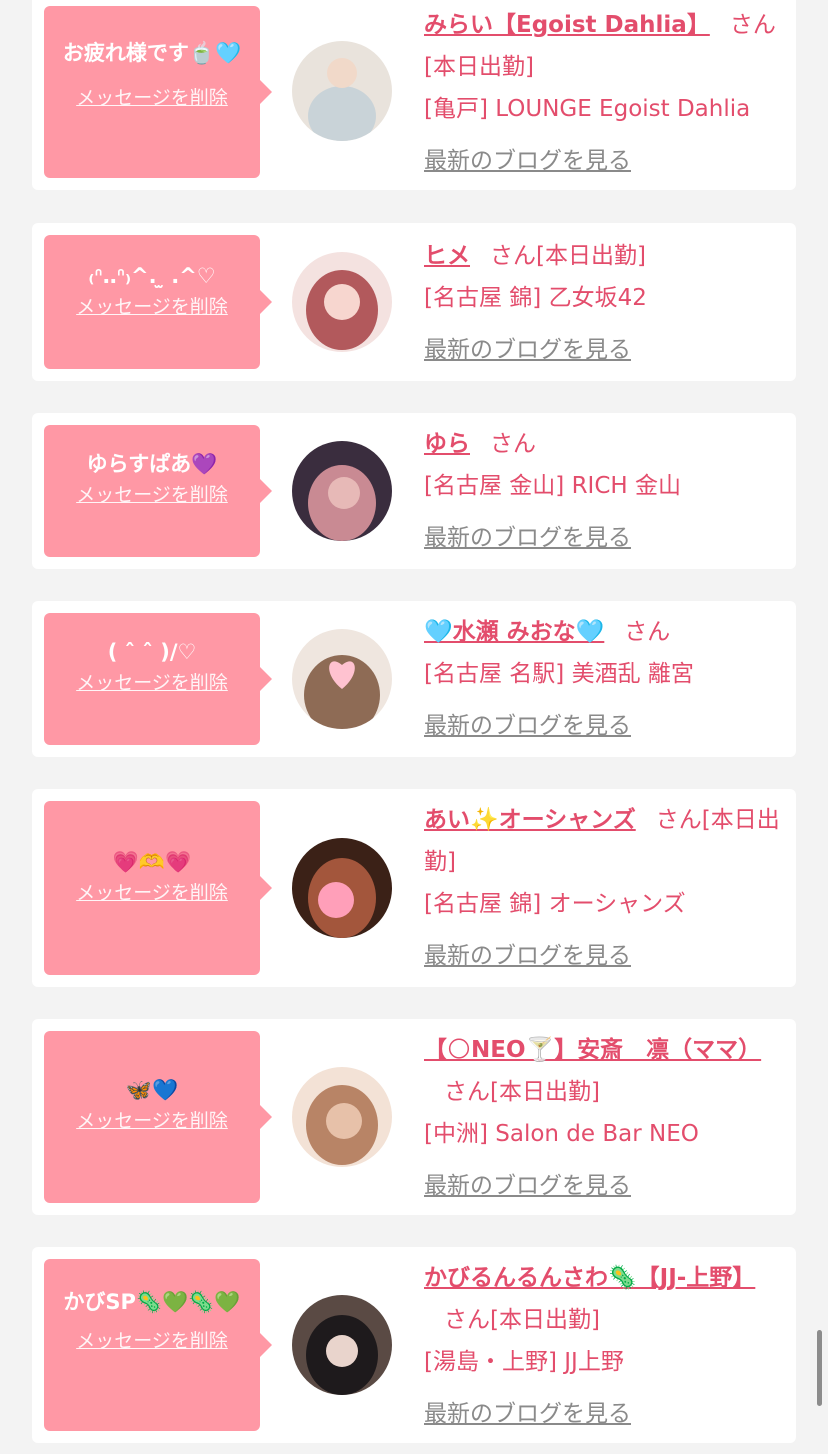 This screenshot has width=828, height=1454. I want to click on cast-info: 🩵水瀬 みおな🩵 さん [名古屋 名駅] 美酒乱 離宮 最新のブログを見る, so click(604, 679).